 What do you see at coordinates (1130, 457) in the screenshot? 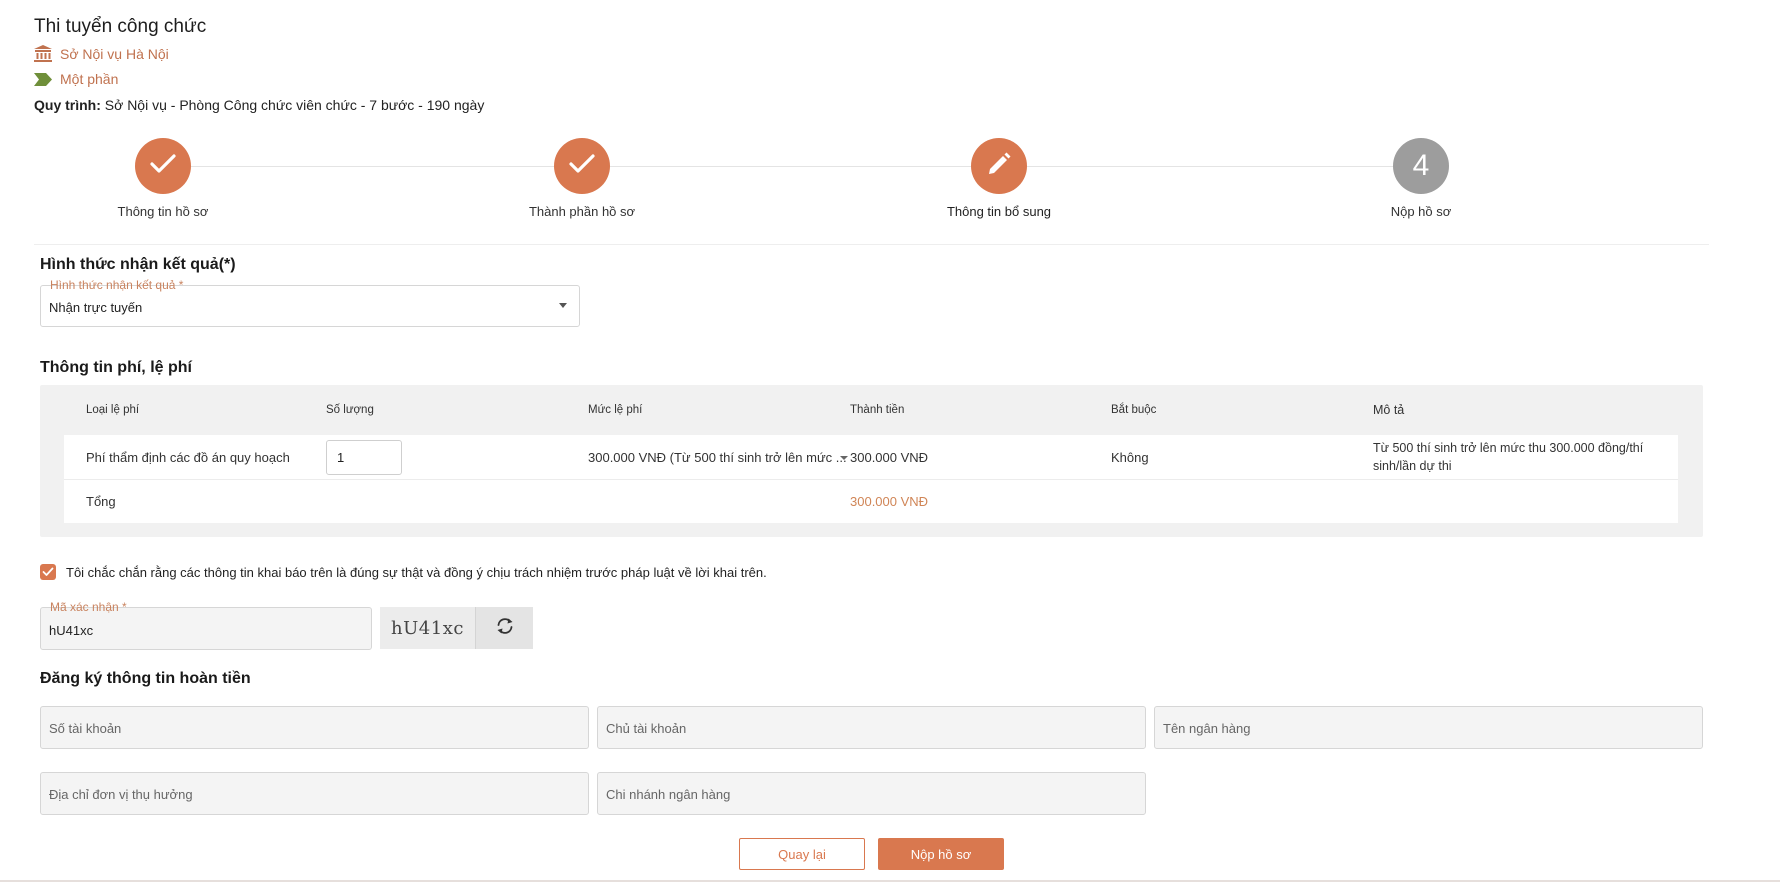
I see `fee-required: Không` at bounding box center [1130, 457].